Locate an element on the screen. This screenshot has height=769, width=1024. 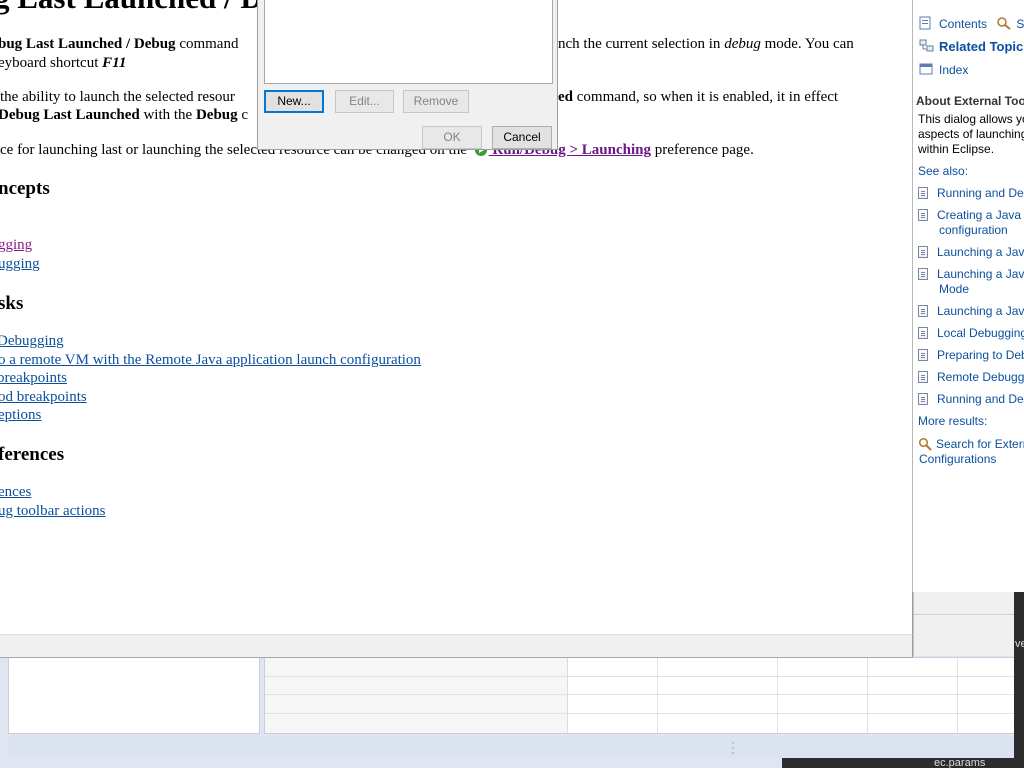
paragraph-1-line-2: eyboard shortcut F11 is located at coordinates (63, 63).